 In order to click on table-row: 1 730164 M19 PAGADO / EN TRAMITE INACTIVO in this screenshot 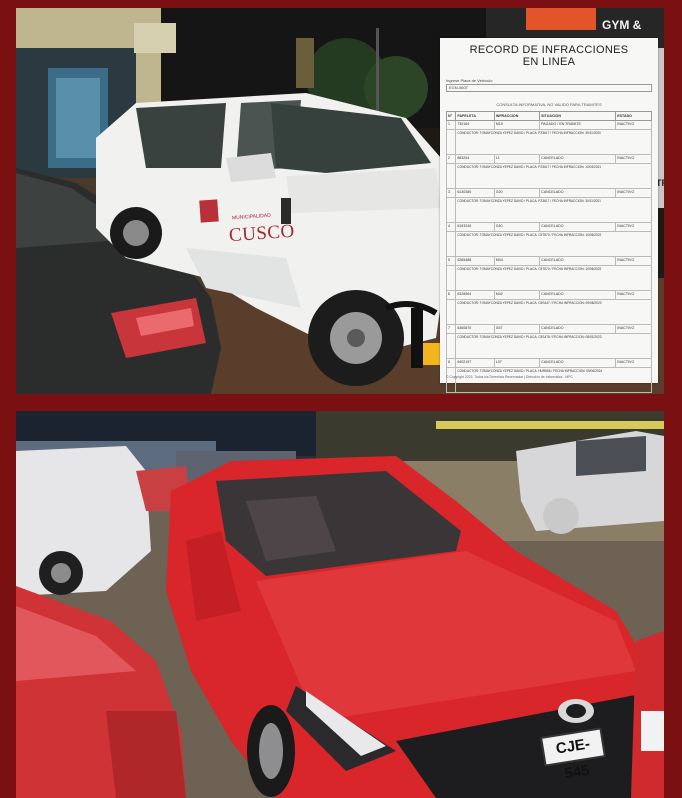, I will do `click(548, 125)`.